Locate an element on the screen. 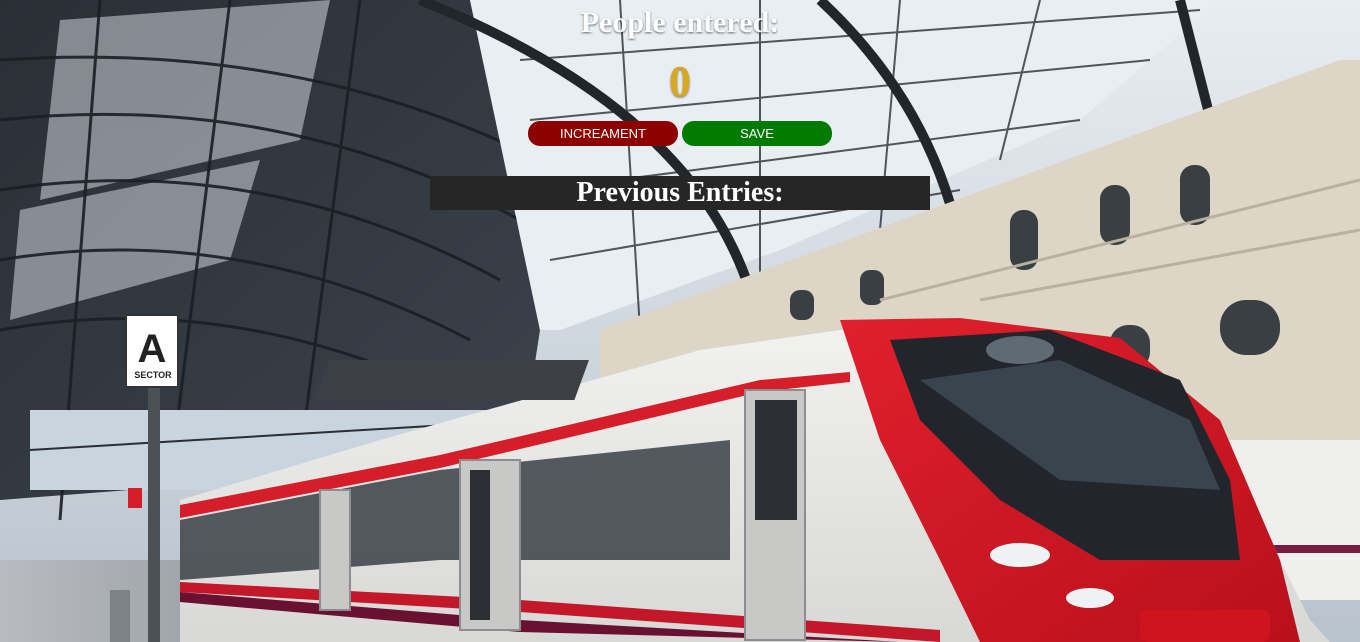 This screenshot has height=642, width=1360. sector-sign-letter: A is located at coordinates (152, 349).